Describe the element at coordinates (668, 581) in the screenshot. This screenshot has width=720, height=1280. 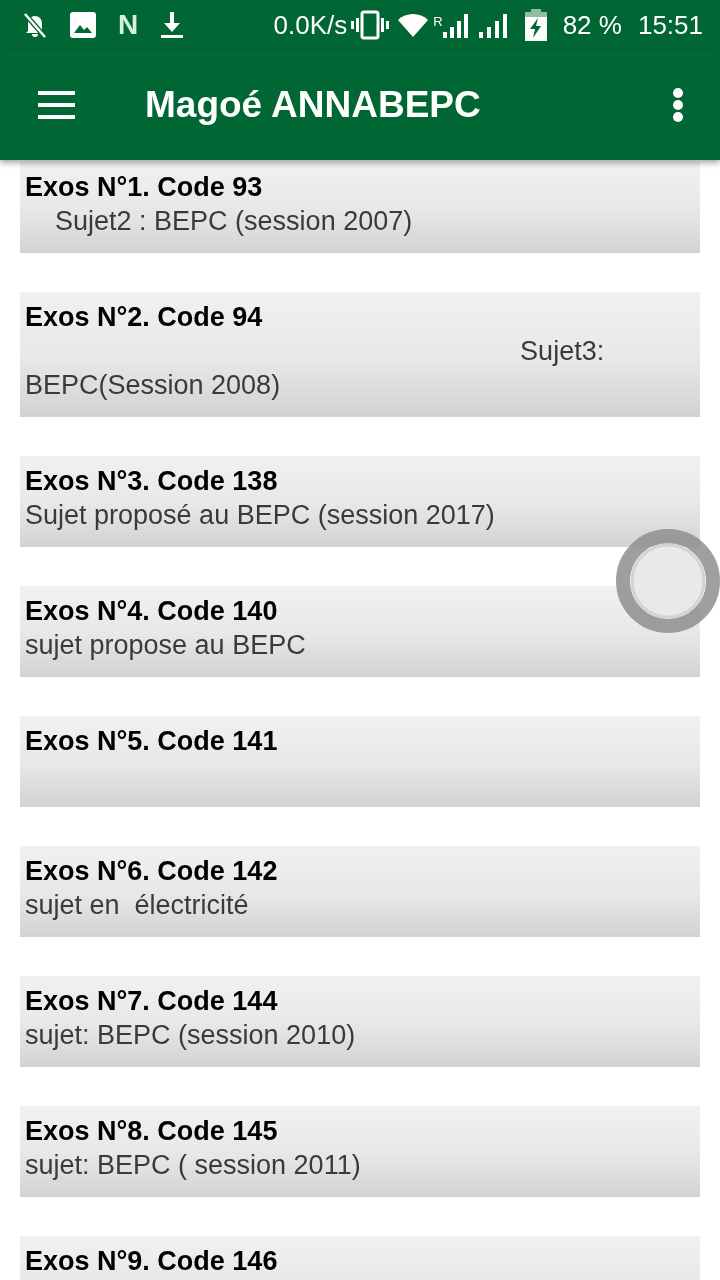
I see `floating-ring-icon` at that location.